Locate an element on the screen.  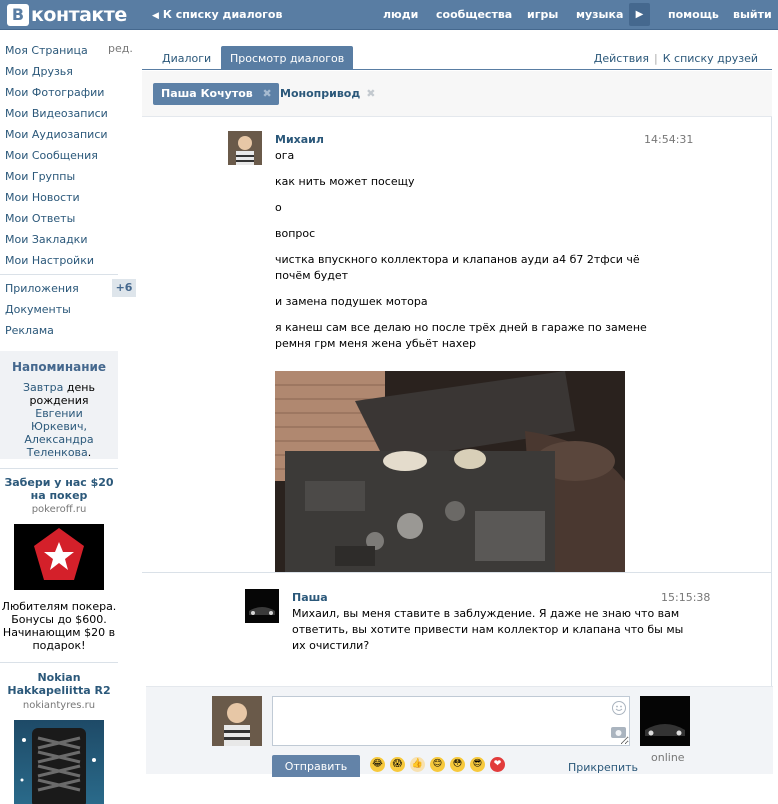
filter-chip-label: Монопривод is located at coordinates (320, 93).